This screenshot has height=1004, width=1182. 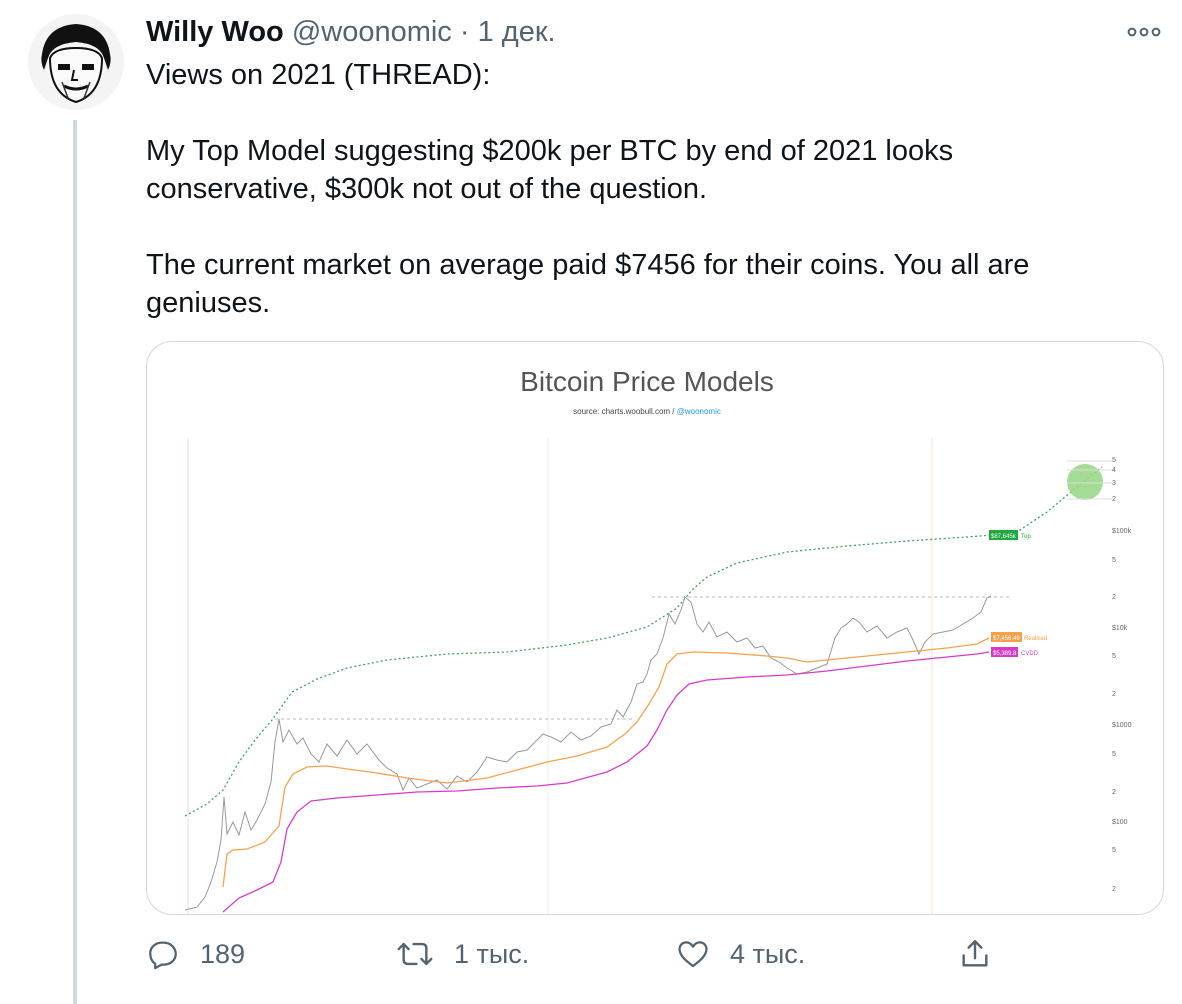 I want to click on avatar, so click(x=76, y=62).